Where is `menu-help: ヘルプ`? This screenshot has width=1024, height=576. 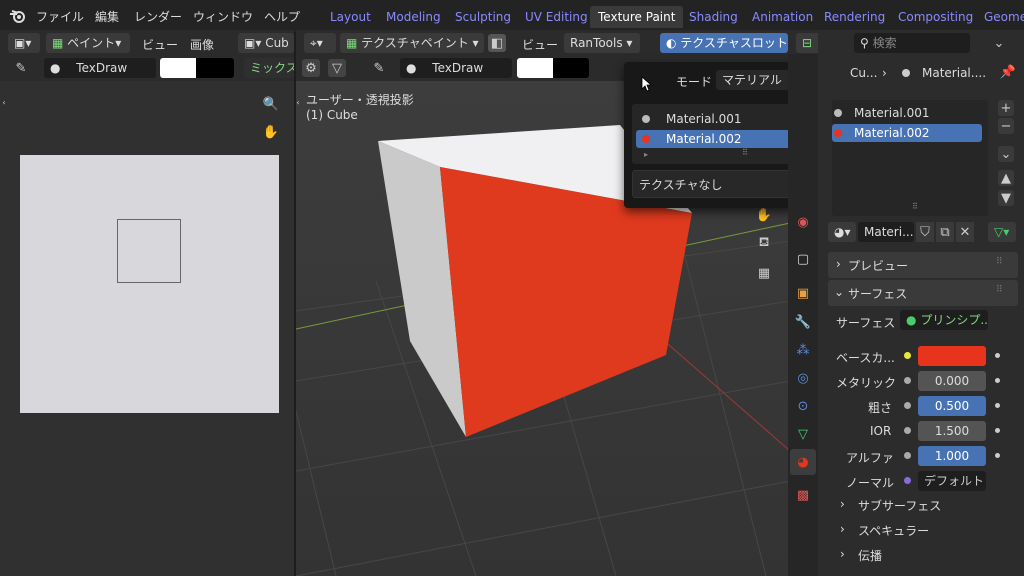
menu-help: ヘルプ is located at coordinates (282, 16).